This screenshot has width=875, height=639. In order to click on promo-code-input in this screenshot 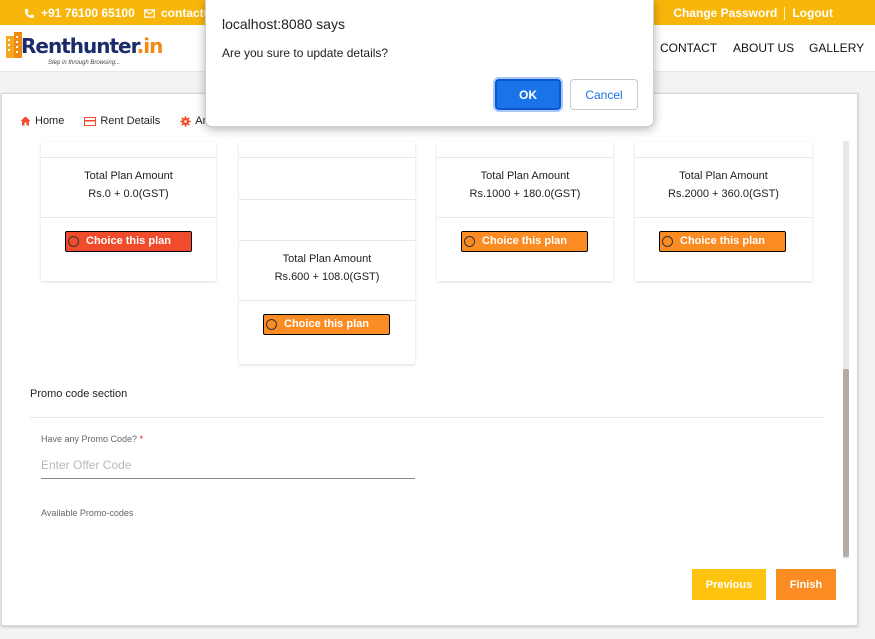, I will do `click(228, 465)`.